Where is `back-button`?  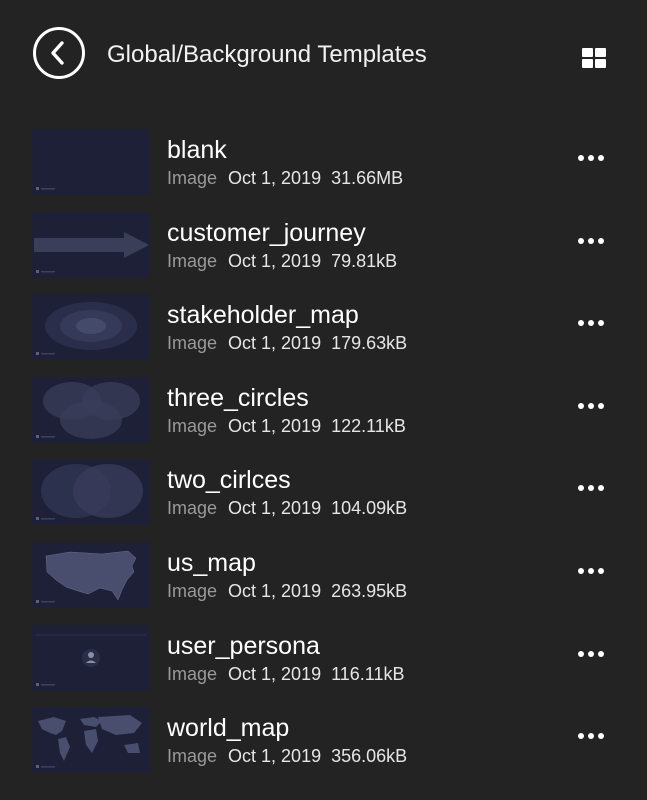 back-button is located at coordinates (59, 53).